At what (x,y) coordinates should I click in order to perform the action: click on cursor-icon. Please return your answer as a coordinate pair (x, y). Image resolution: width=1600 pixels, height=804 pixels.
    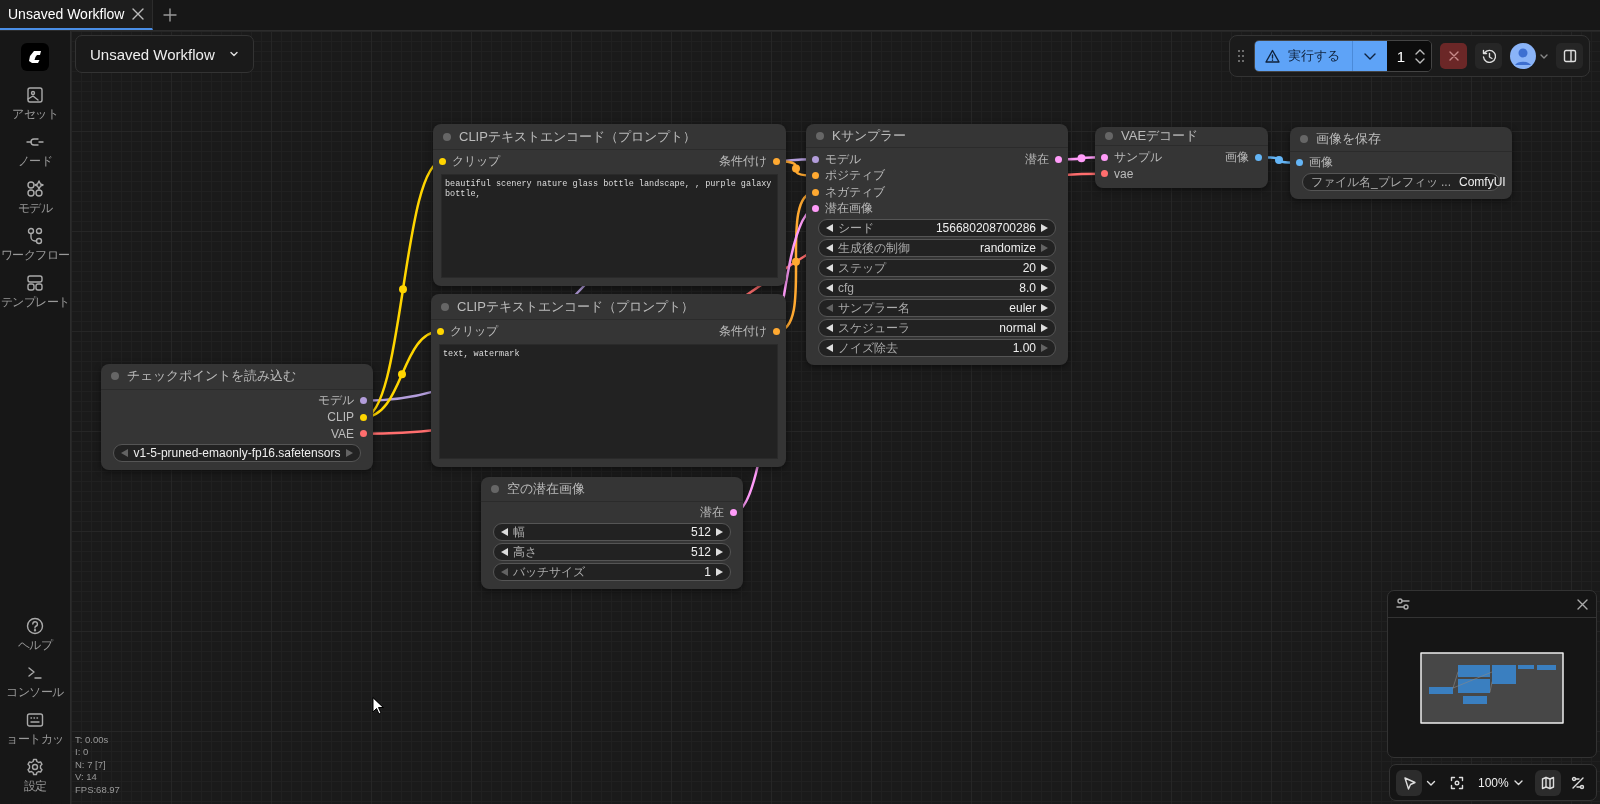
    Looking at the image, I should click on (378, 706).